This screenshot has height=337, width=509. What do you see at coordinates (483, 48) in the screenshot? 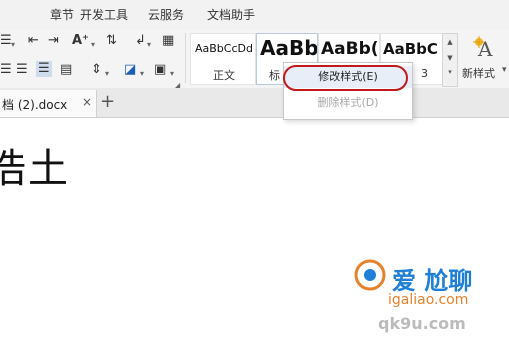
I see `new-style-icon: A` at bounding box center [483, 48].